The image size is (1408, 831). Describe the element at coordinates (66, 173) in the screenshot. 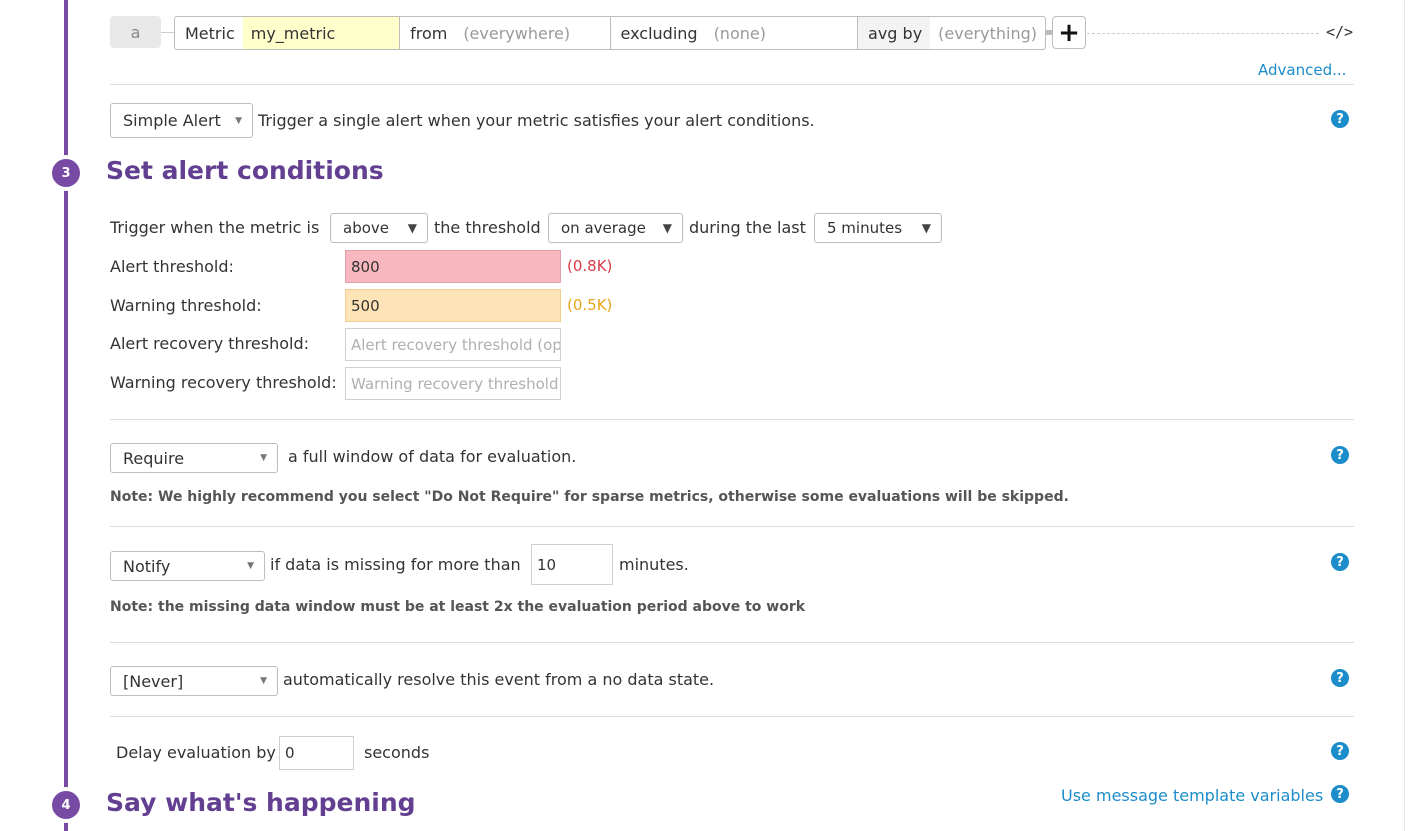

I see `step-3-badge: 3` at that location.